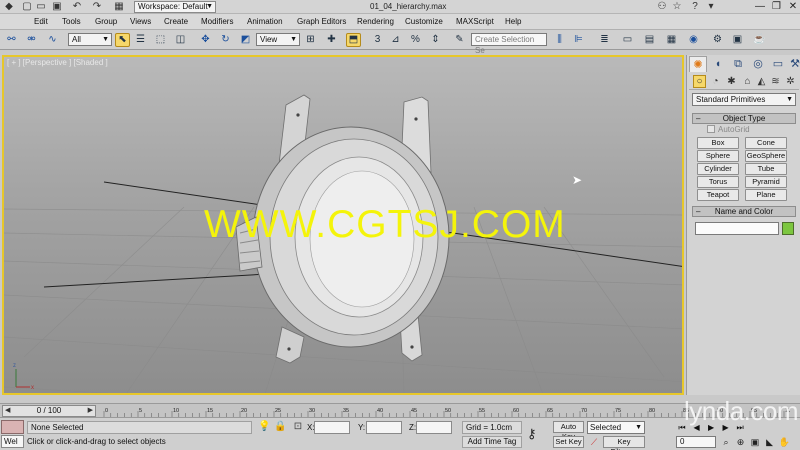  I want to click on selection-lock-icon: 🔒, so click(280, 427).